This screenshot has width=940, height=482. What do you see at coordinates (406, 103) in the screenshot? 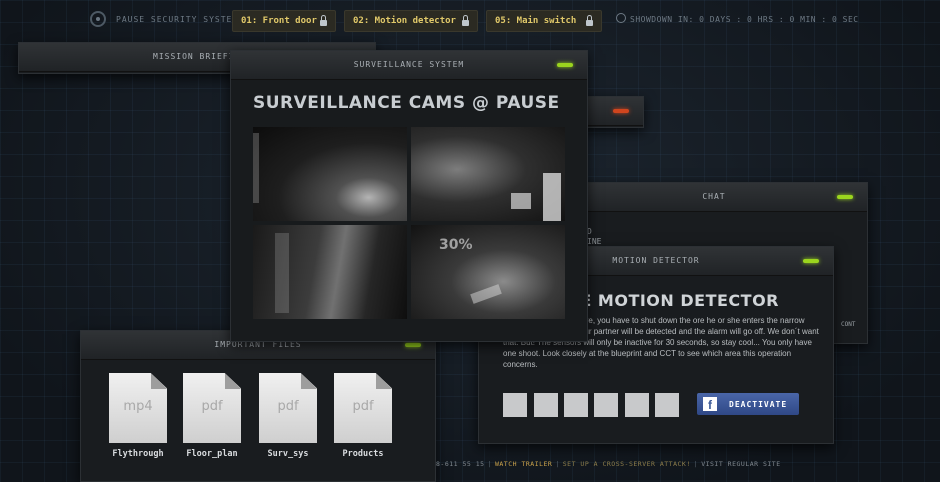
I see `cams-heading: SURVEILLANCE CAMS @ PAUSE` at bounding box center [406, 103].